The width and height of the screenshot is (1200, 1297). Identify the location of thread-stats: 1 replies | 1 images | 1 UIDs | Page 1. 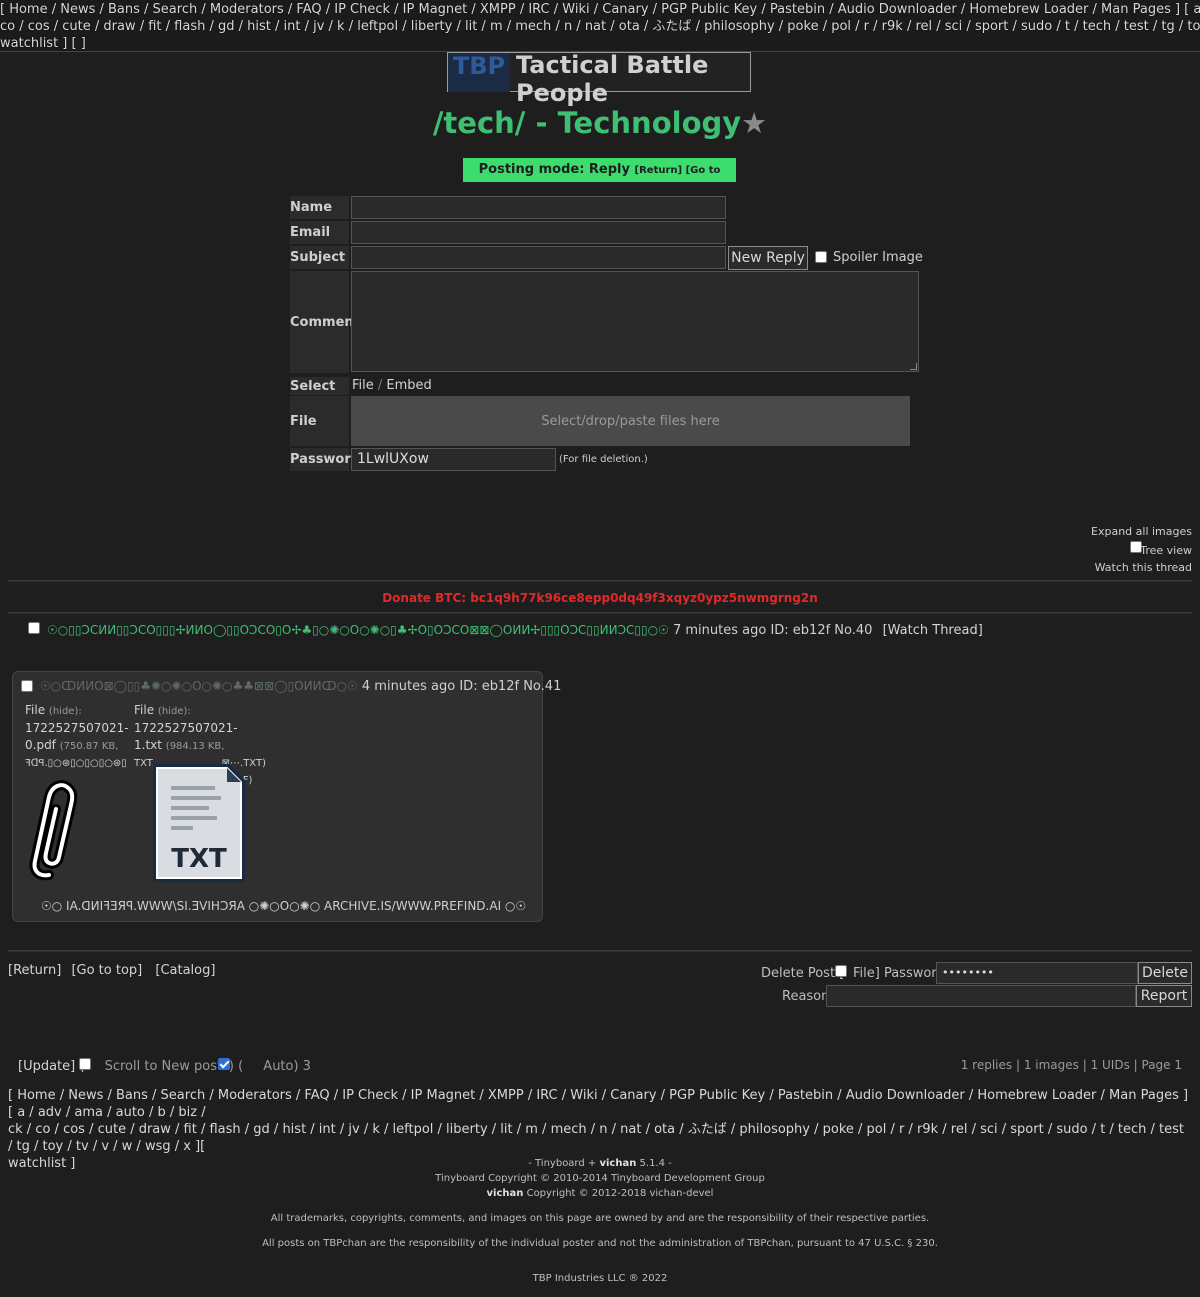
(1071, 1065).